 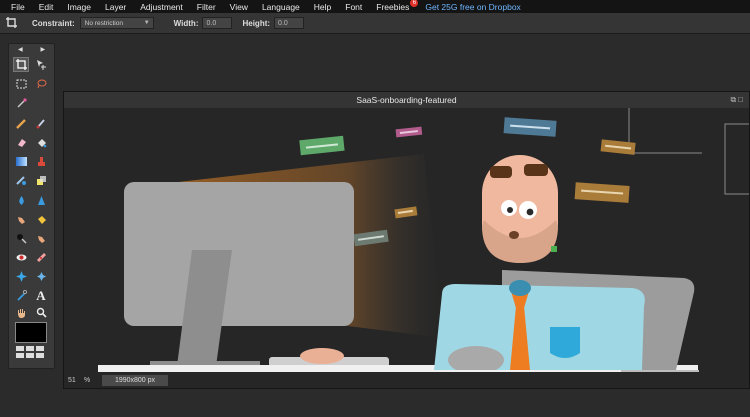 What do you see at coordinates (135, 380) in the screenshot?
I see `image-dimensions: 1990x800 px` at bounding box center [135, 380].